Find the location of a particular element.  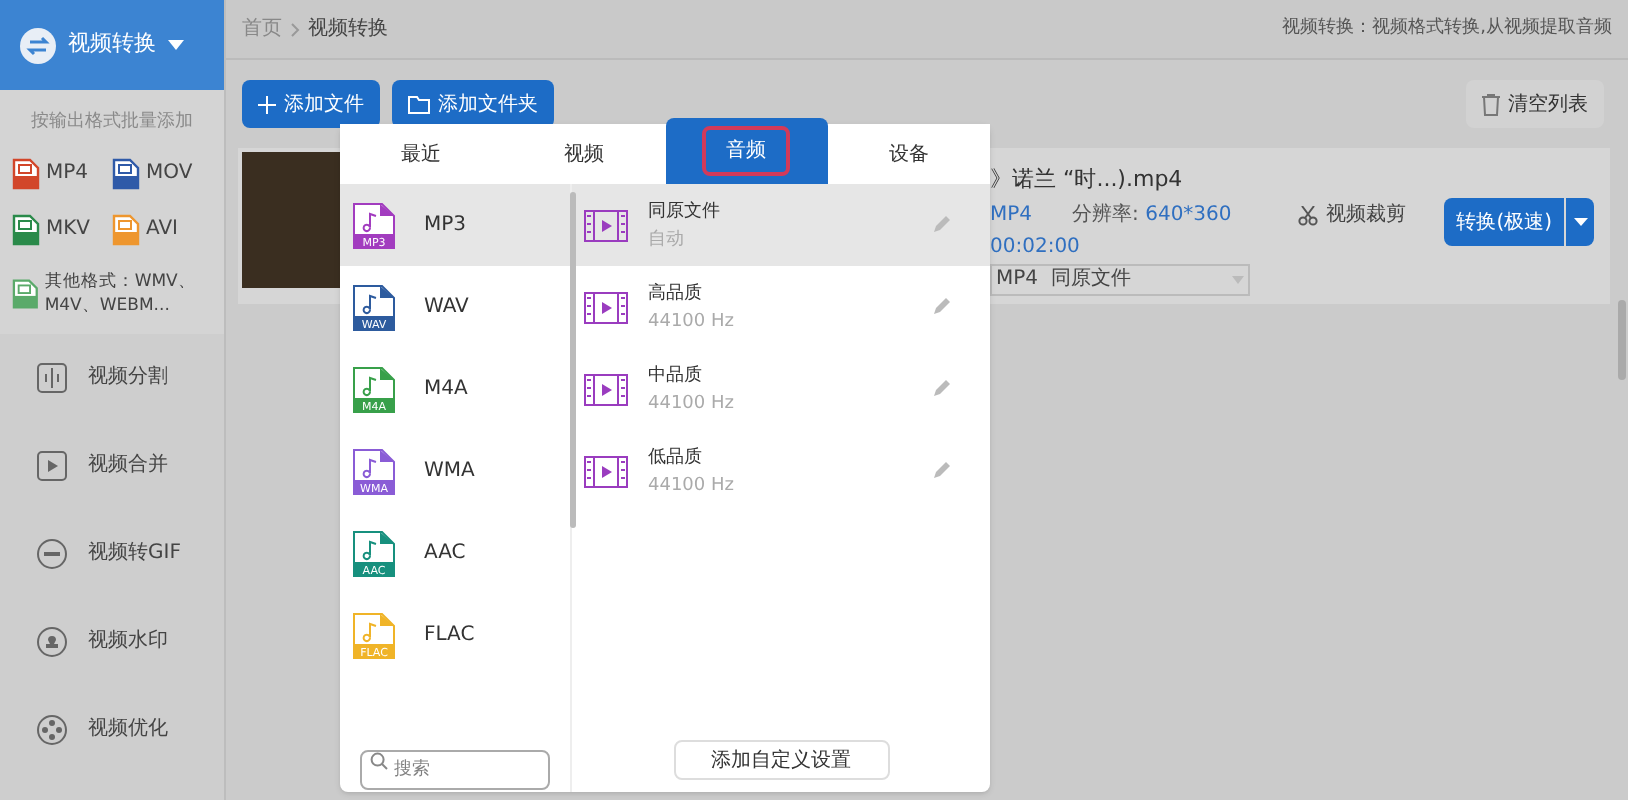

split-icon is located at coordinates (52, 377).